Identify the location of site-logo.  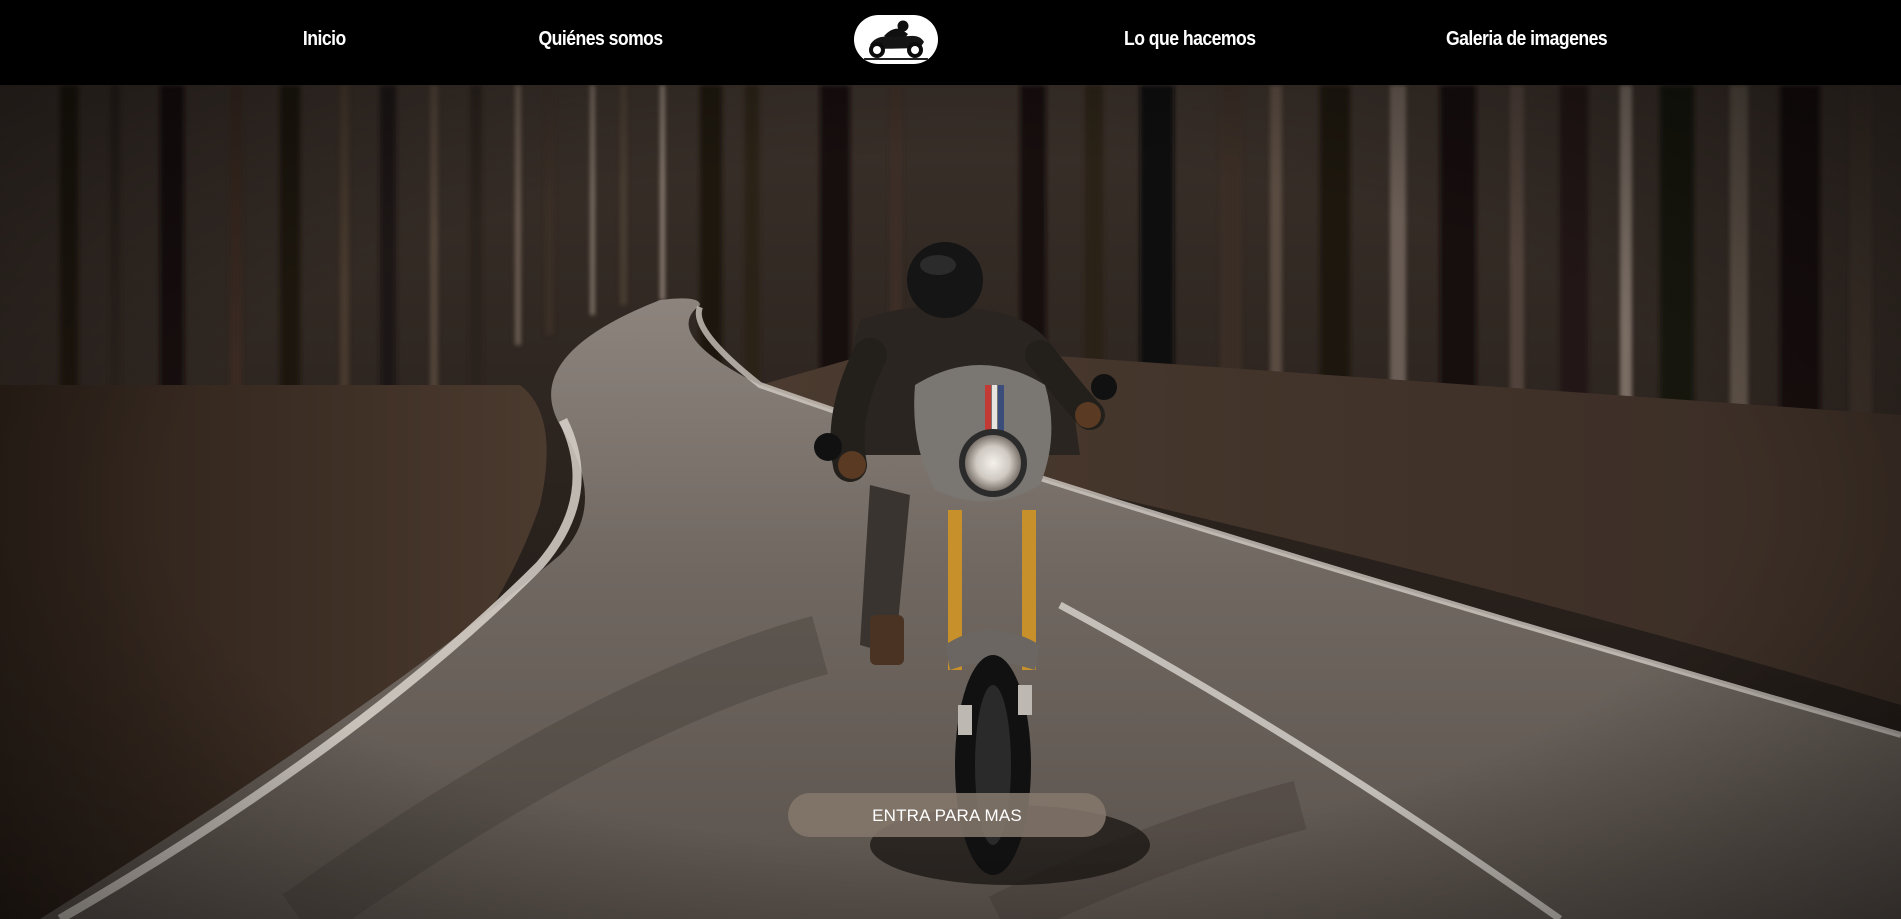
(896, 39).